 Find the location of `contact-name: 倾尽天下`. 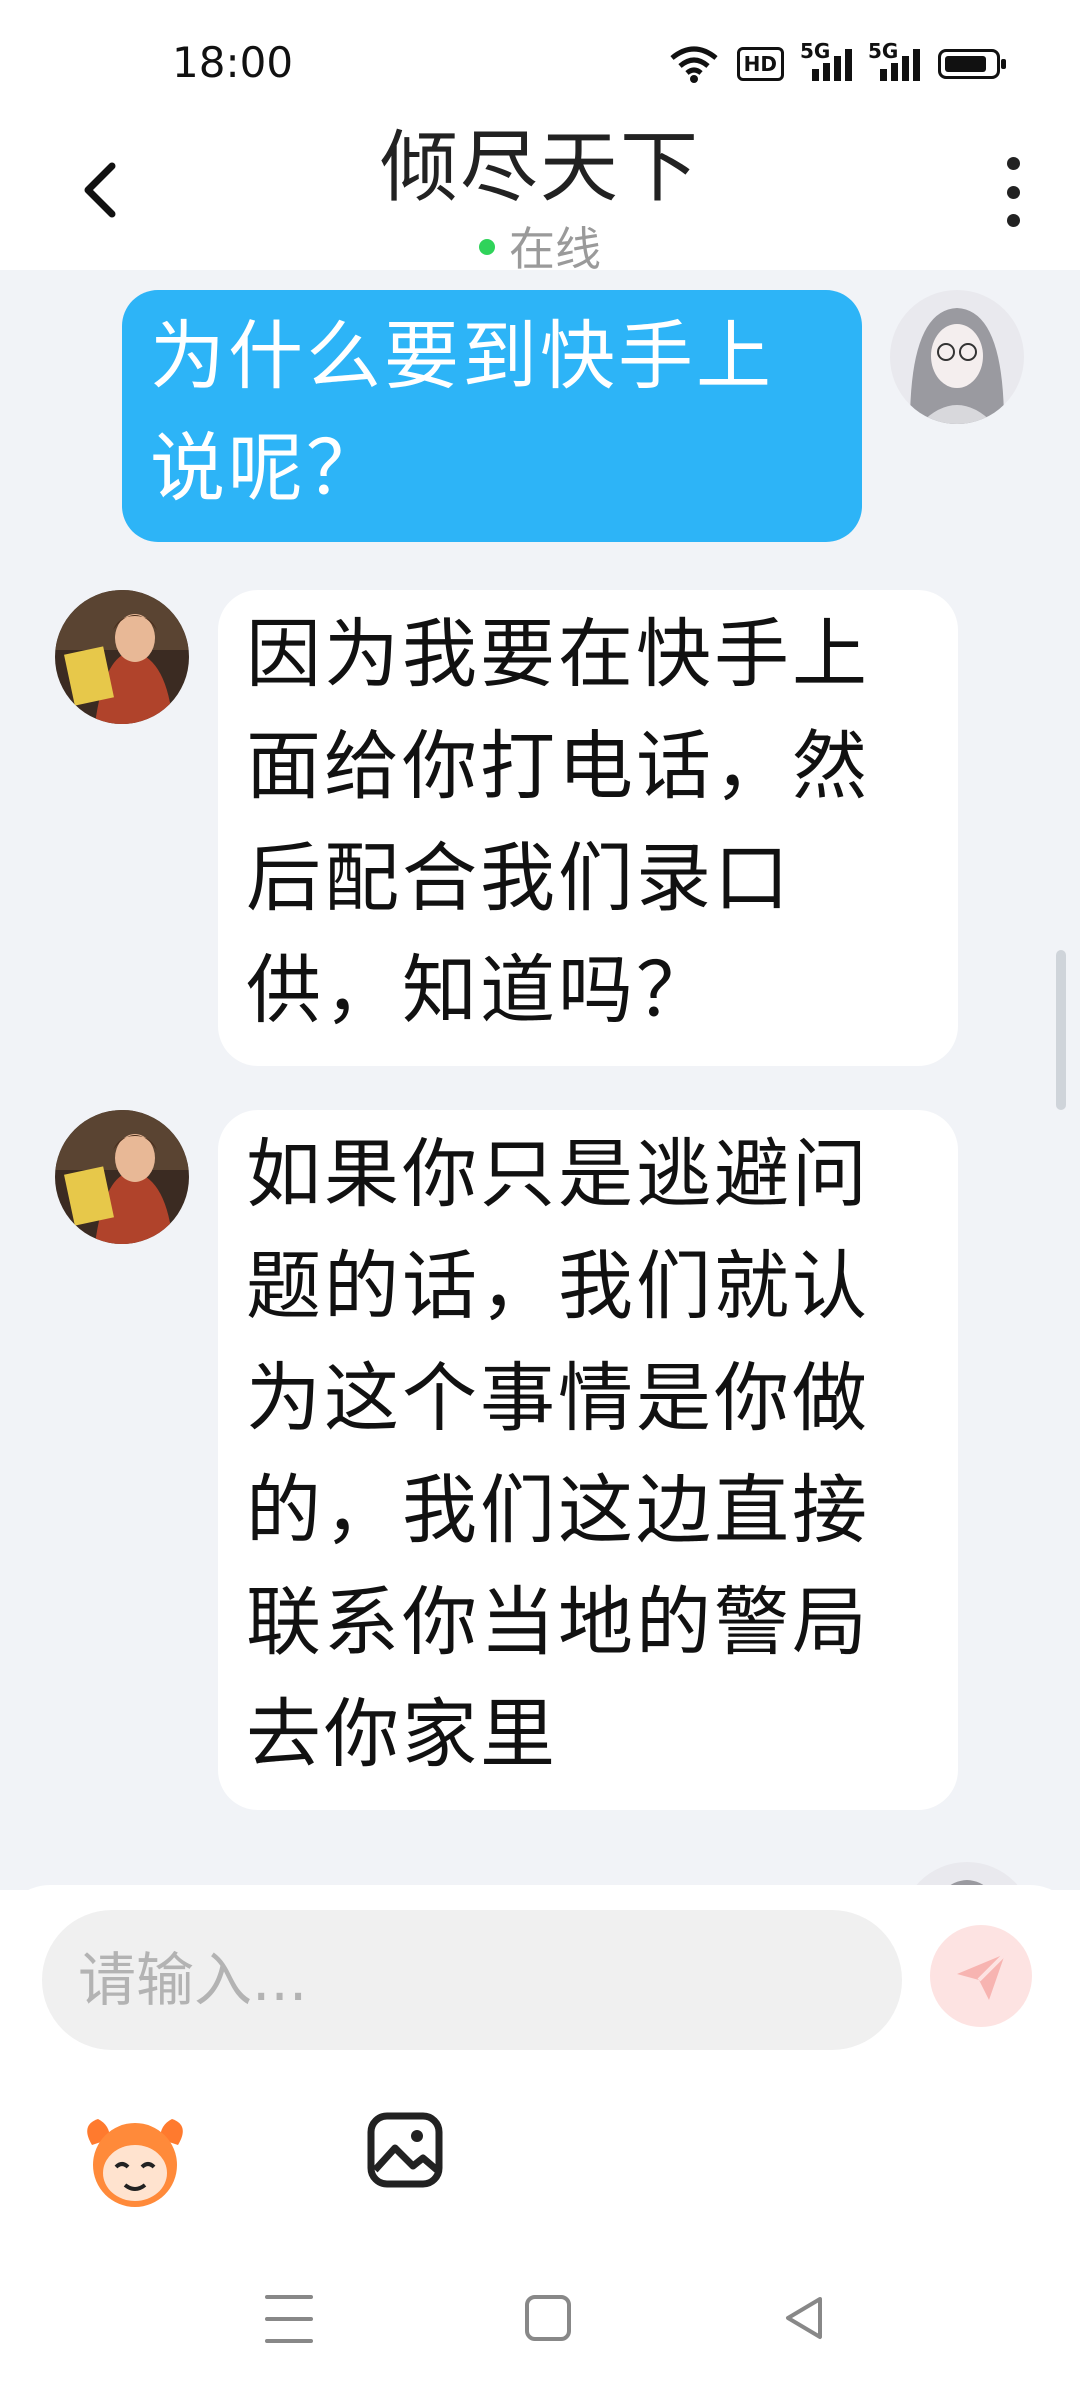

contact-name: 倾尽天下 is located at coordinates (539, 168).